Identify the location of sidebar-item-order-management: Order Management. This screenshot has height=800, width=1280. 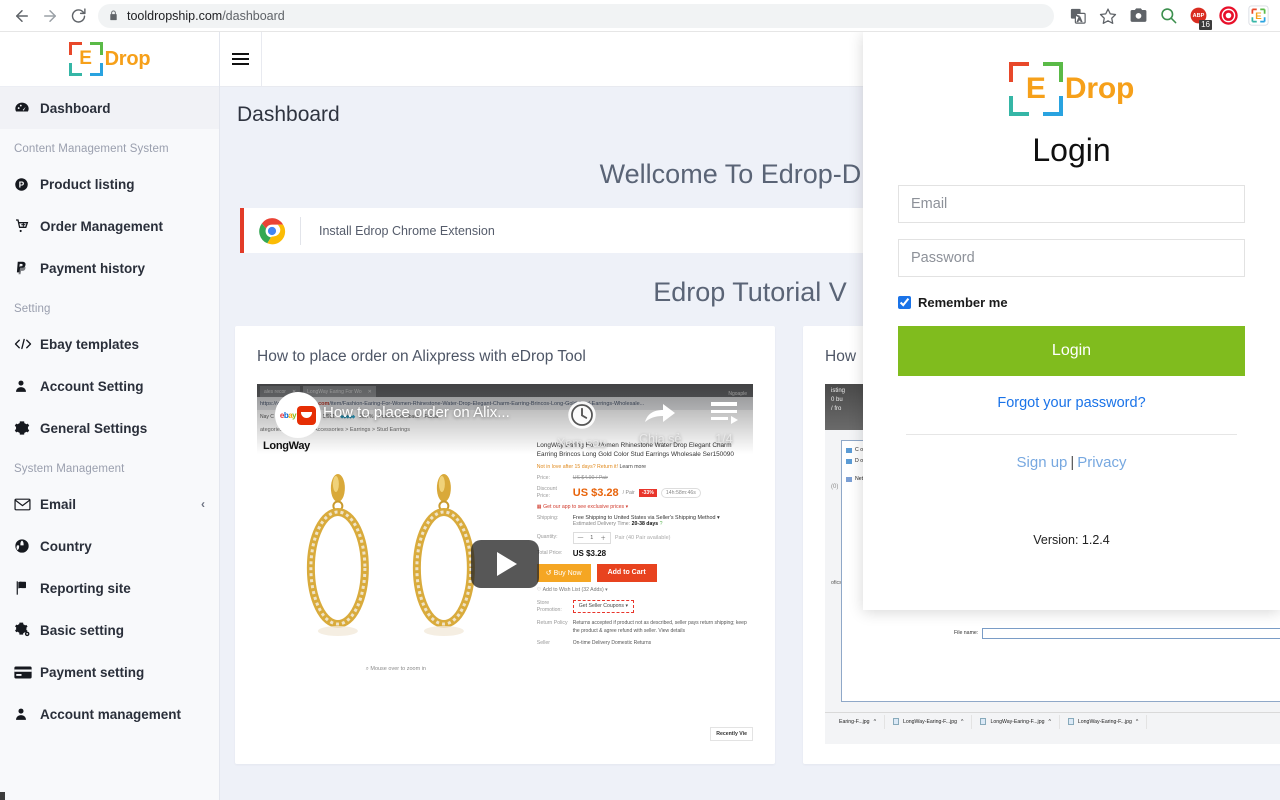
(109, 226).